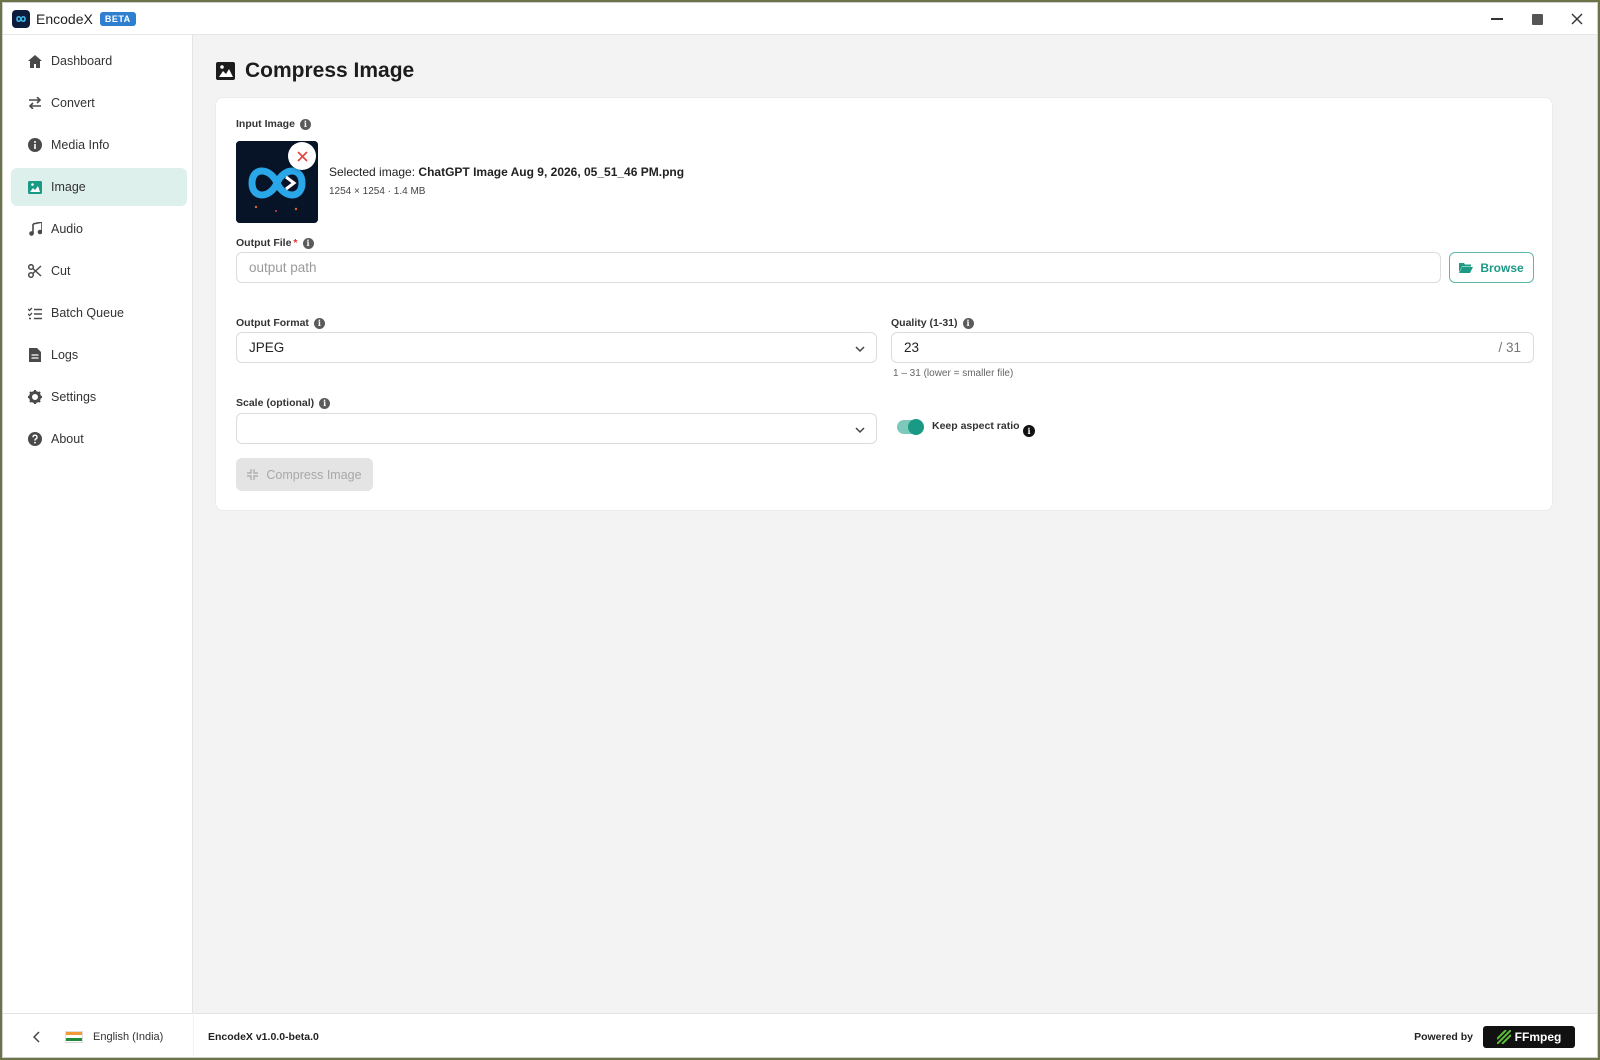  Describe the element at coordinates (35, 439) in the screenshot. I see `question-icon` at that location.